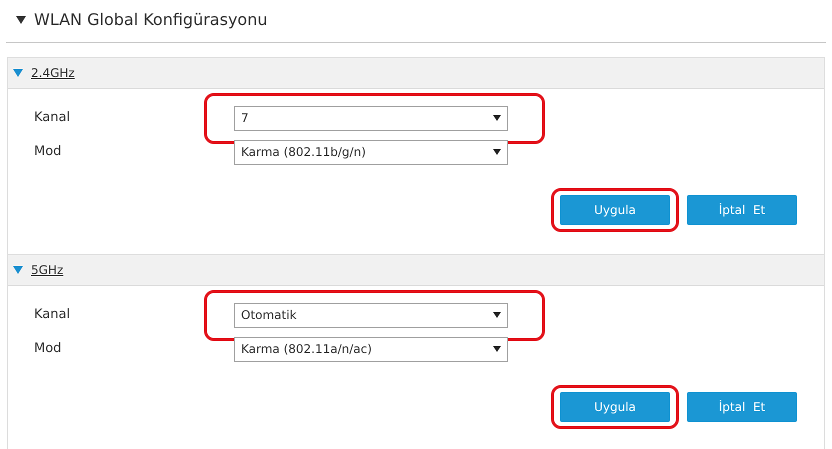 The image size is (832, 449). I want to click on page-title: WLAN Global Konfigürasyonu, so click(151, 20).